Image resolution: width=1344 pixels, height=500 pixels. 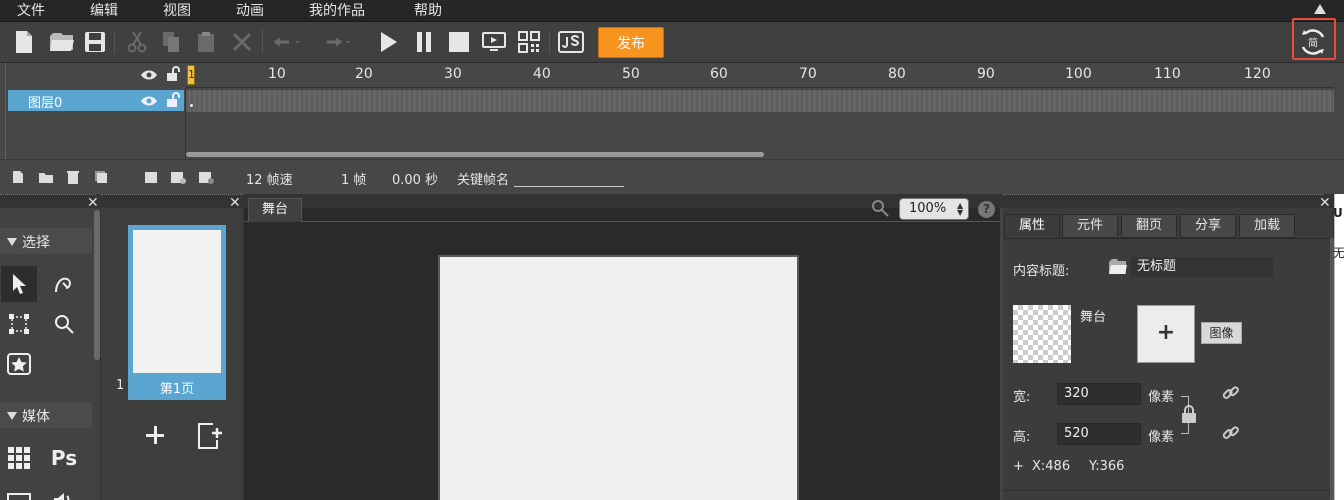 What do you see at coordinates (631, 74) in the screenshot?
I see `ruler-tick-label: 50` at bounding box center [631, 74].